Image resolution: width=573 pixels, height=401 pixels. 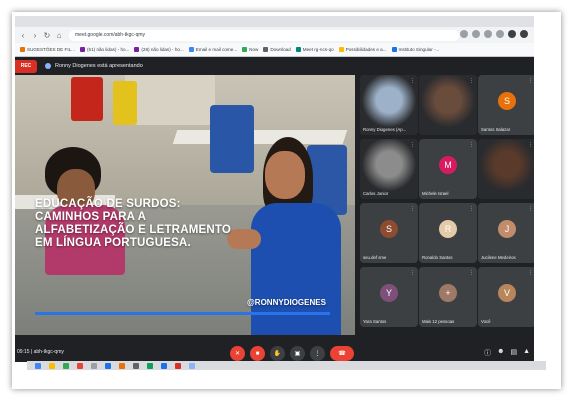 I want to click on participant-tile: ⋮ Carlos Junior, so click(x=389, y=169).